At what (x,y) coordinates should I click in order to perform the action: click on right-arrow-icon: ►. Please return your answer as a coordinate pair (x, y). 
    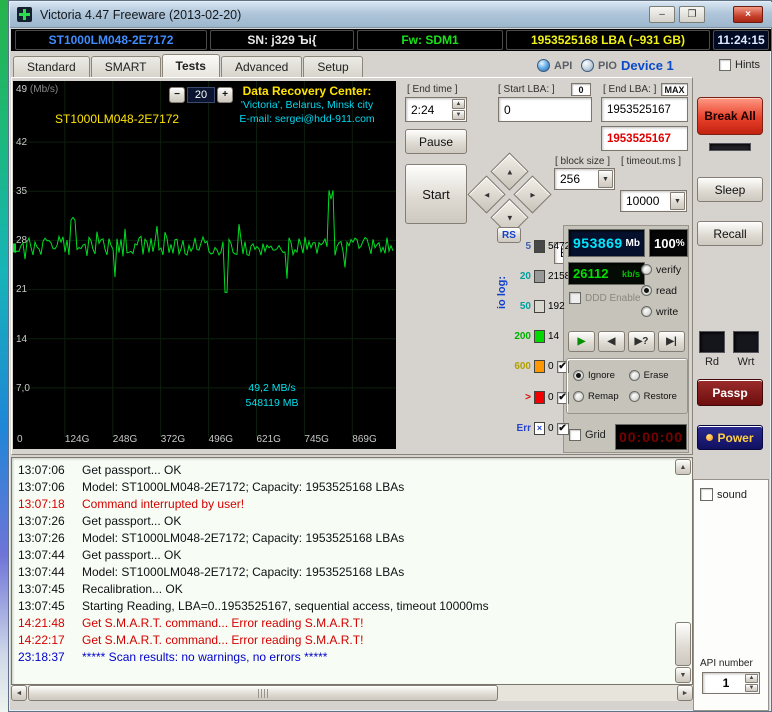
    Looking at the image, I should click on (532, 194).